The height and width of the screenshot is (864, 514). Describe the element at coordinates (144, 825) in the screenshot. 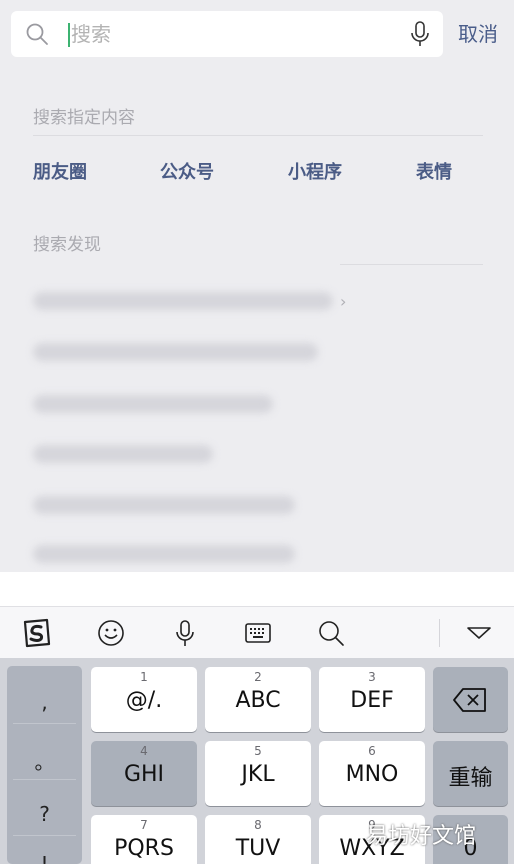

I see `key-number: 7` at that location.